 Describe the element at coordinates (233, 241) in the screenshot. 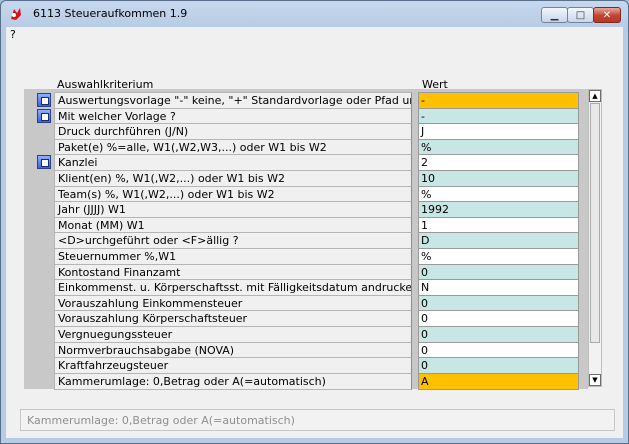

I see `criterion-label: <D>urchgeführt oder <F>ällig ?` at that location.